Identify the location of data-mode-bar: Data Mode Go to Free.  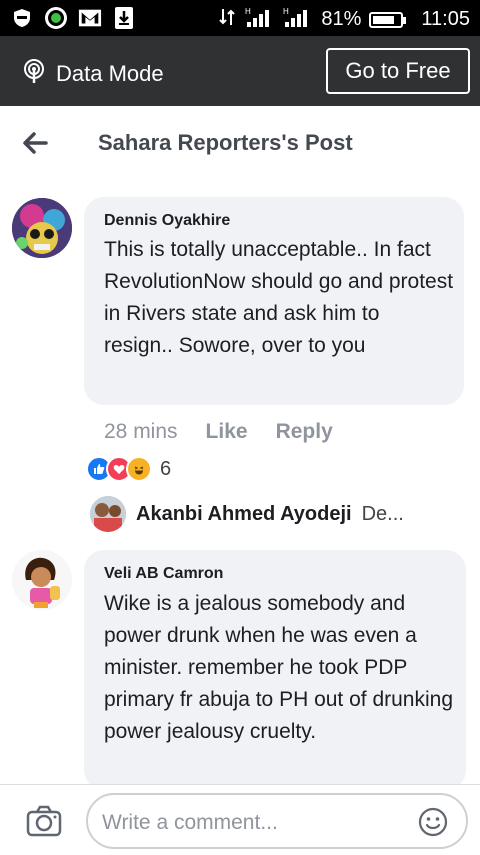
(240, 71).